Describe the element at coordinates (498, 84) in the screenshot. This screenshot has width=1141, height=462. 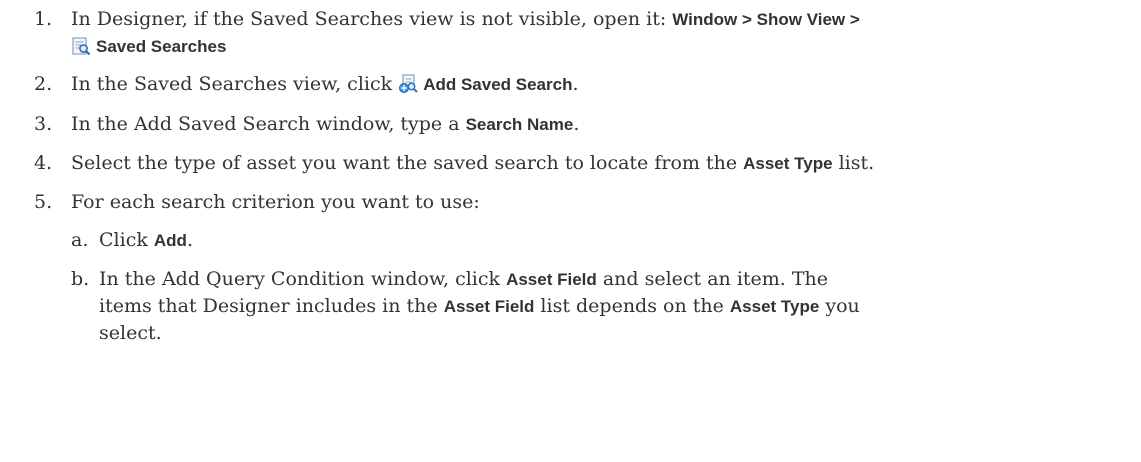
I see `add-saved-search-label: Add Saved Search` at that location.